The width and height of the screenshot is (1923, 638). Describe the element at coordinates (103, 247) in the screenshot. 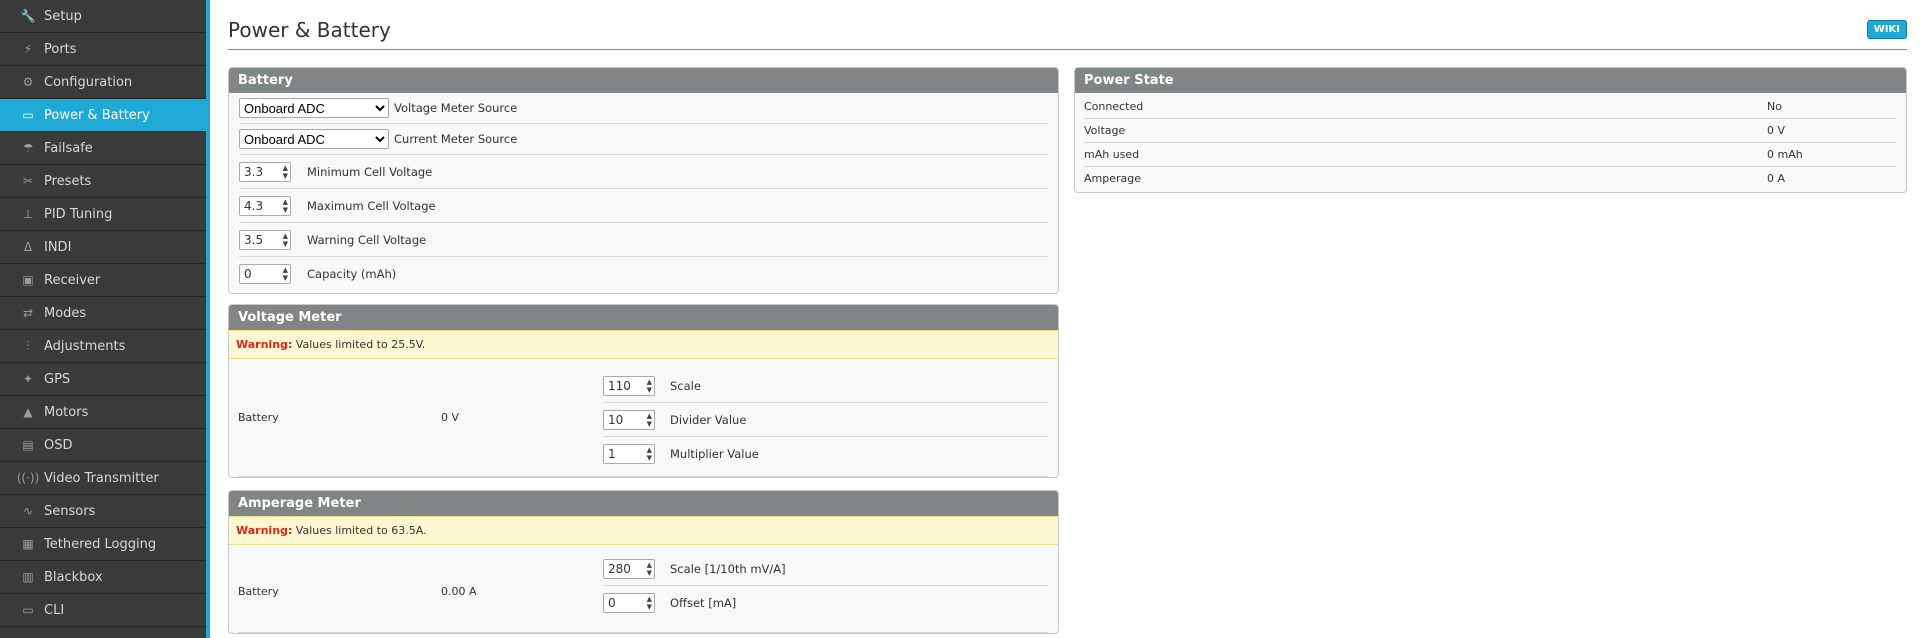

I see `sidebar-item-indi: Δ INDI` at that location.